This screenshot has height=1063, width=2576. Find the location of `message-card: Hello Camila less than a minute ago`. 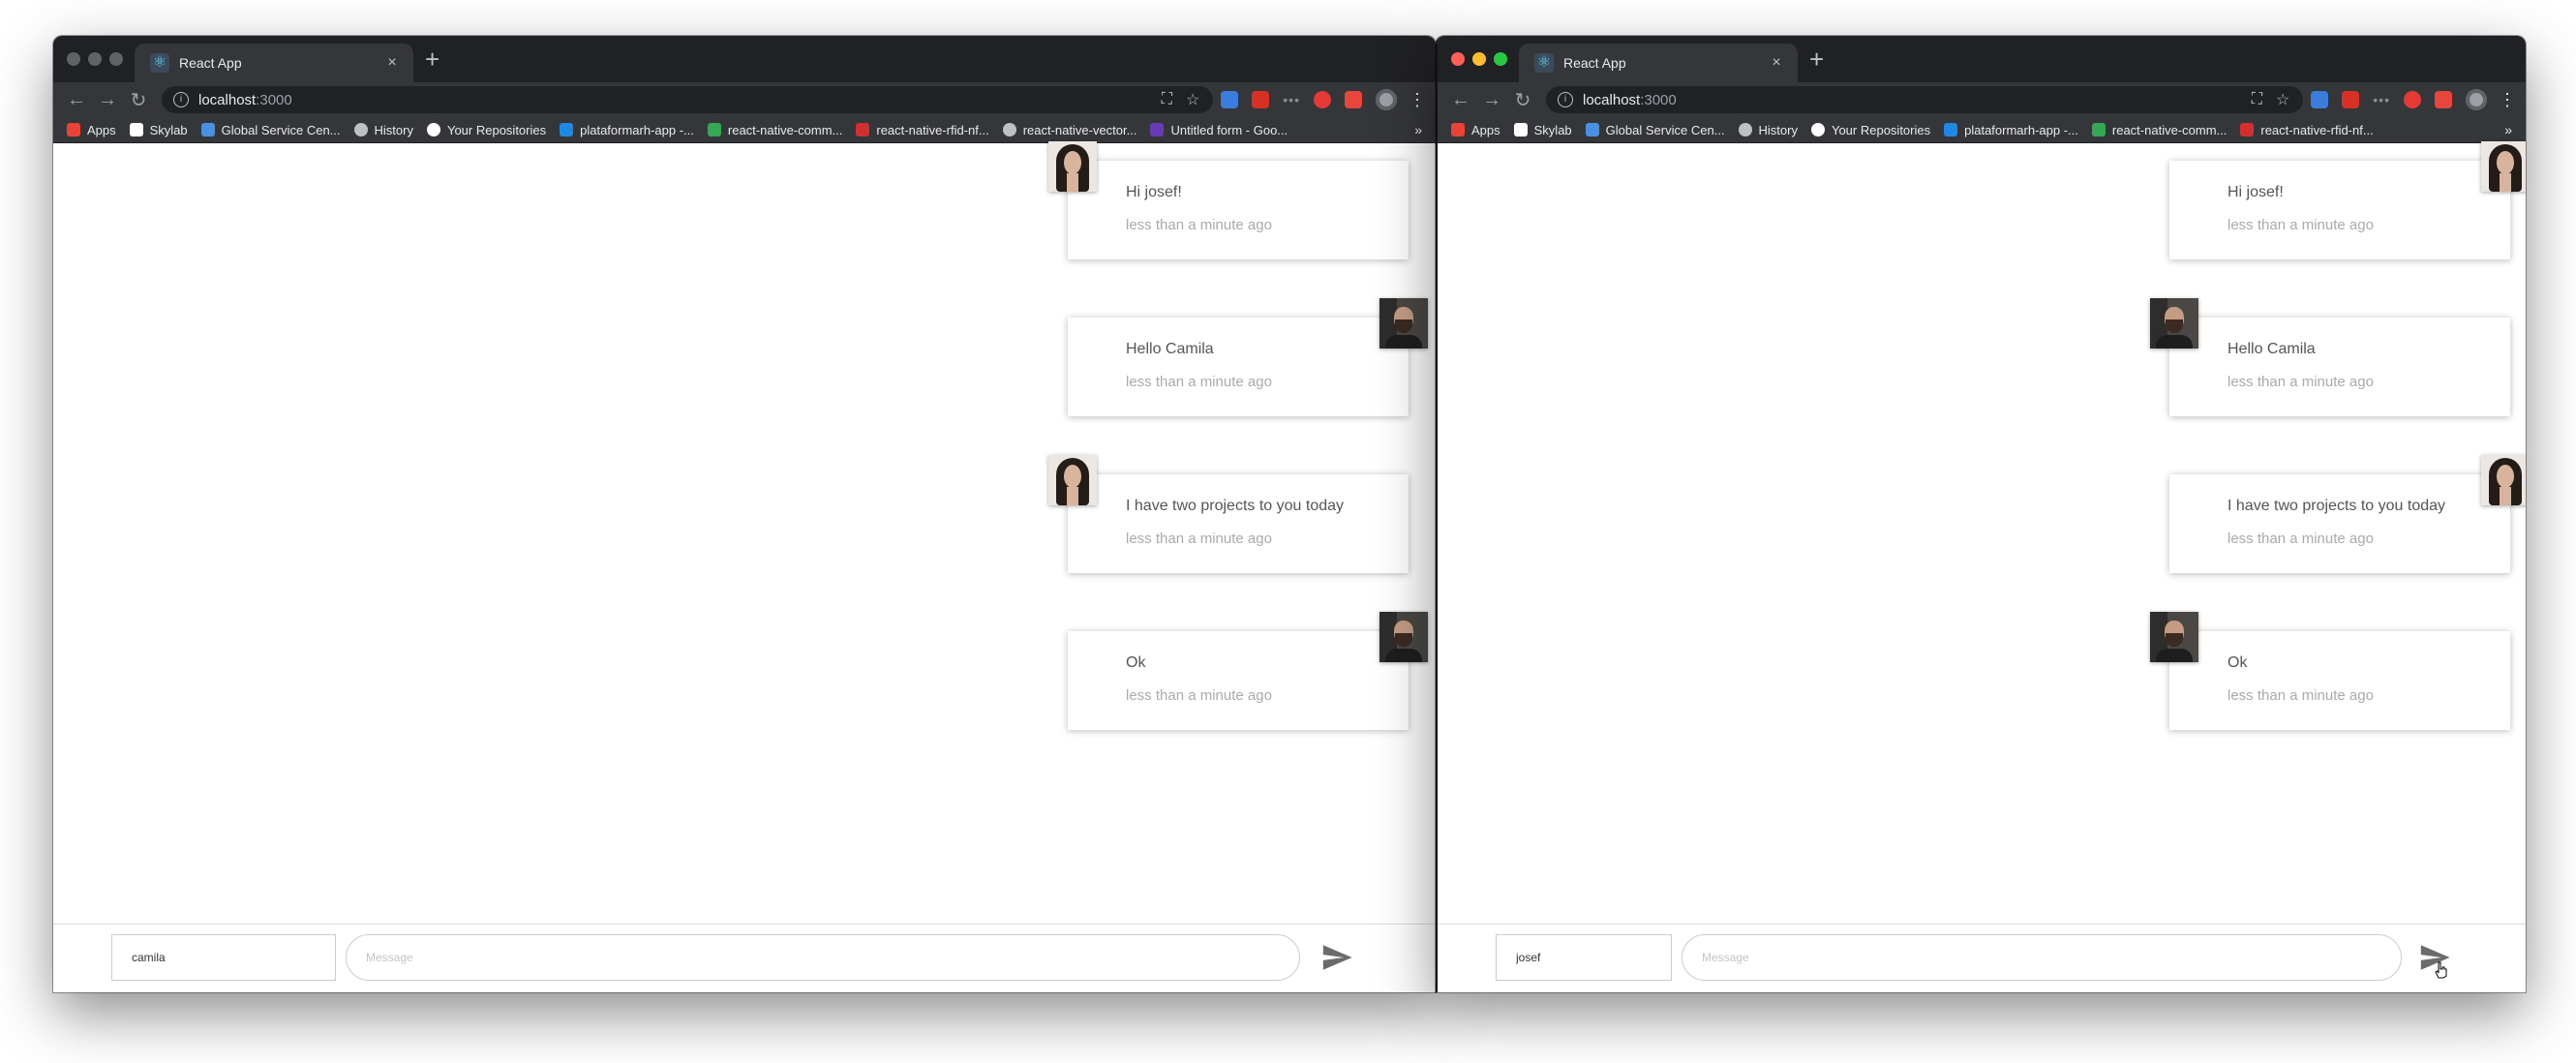

message-card: Hello Camila less than a minute ago is located at coordinates (2339, 367).